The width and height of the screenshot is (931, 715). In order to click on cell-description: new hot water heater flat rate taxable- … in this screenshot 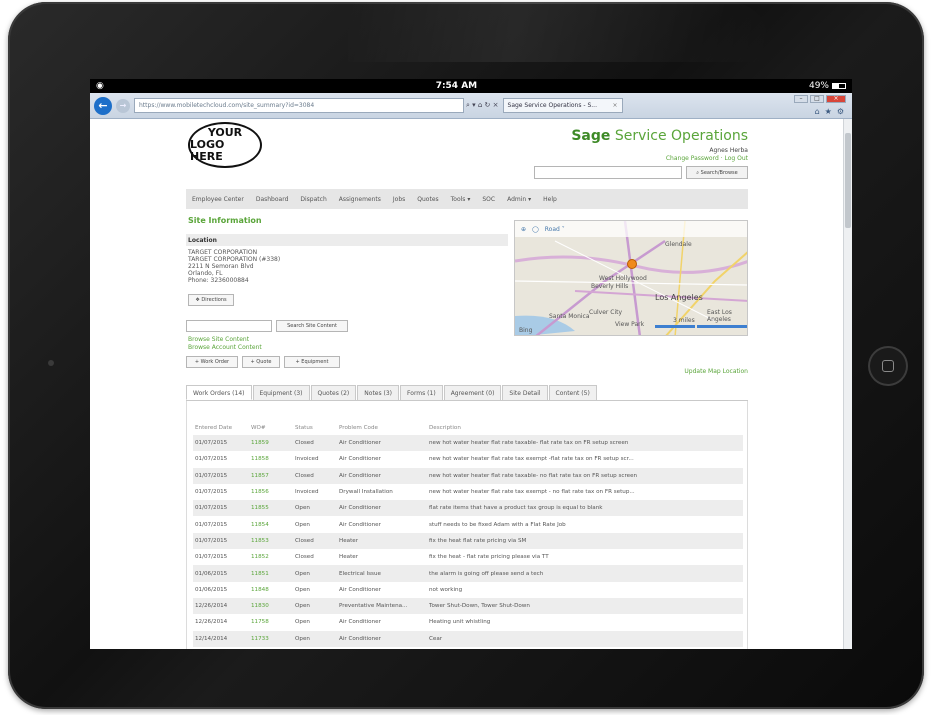, I will do `click(586, 475)`.